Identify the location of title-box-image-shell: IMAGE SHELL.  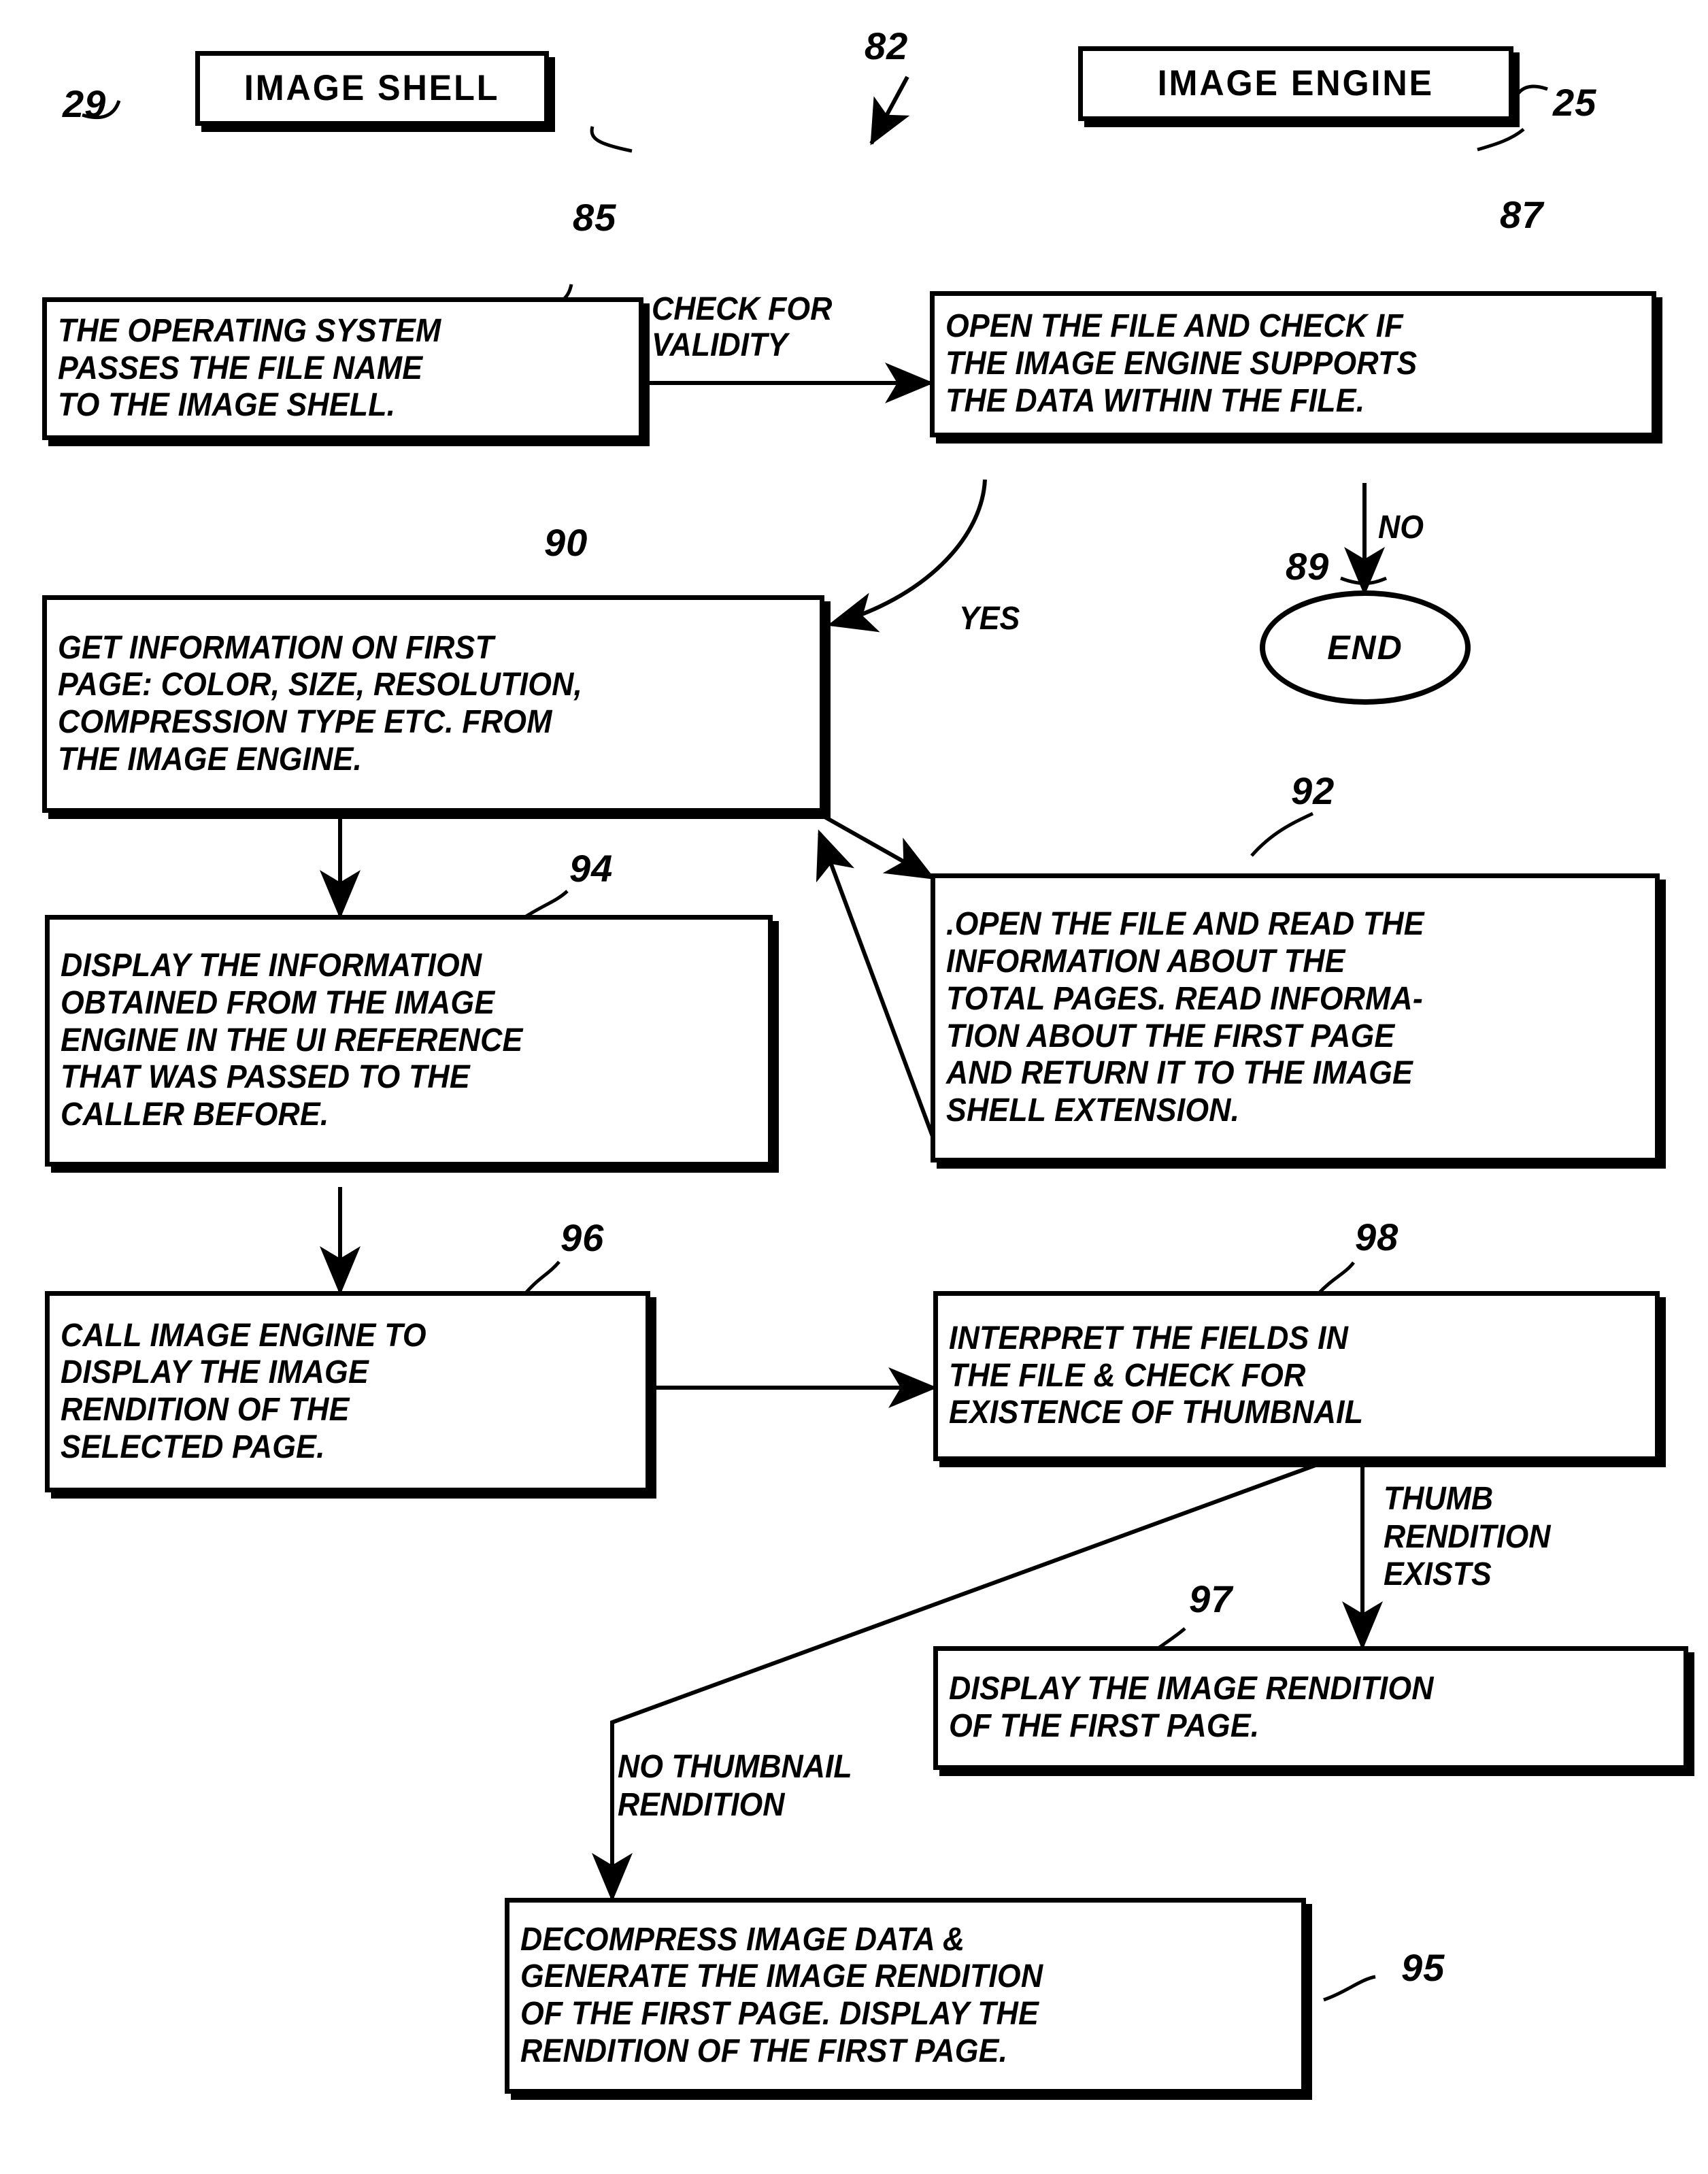
(372, 88).